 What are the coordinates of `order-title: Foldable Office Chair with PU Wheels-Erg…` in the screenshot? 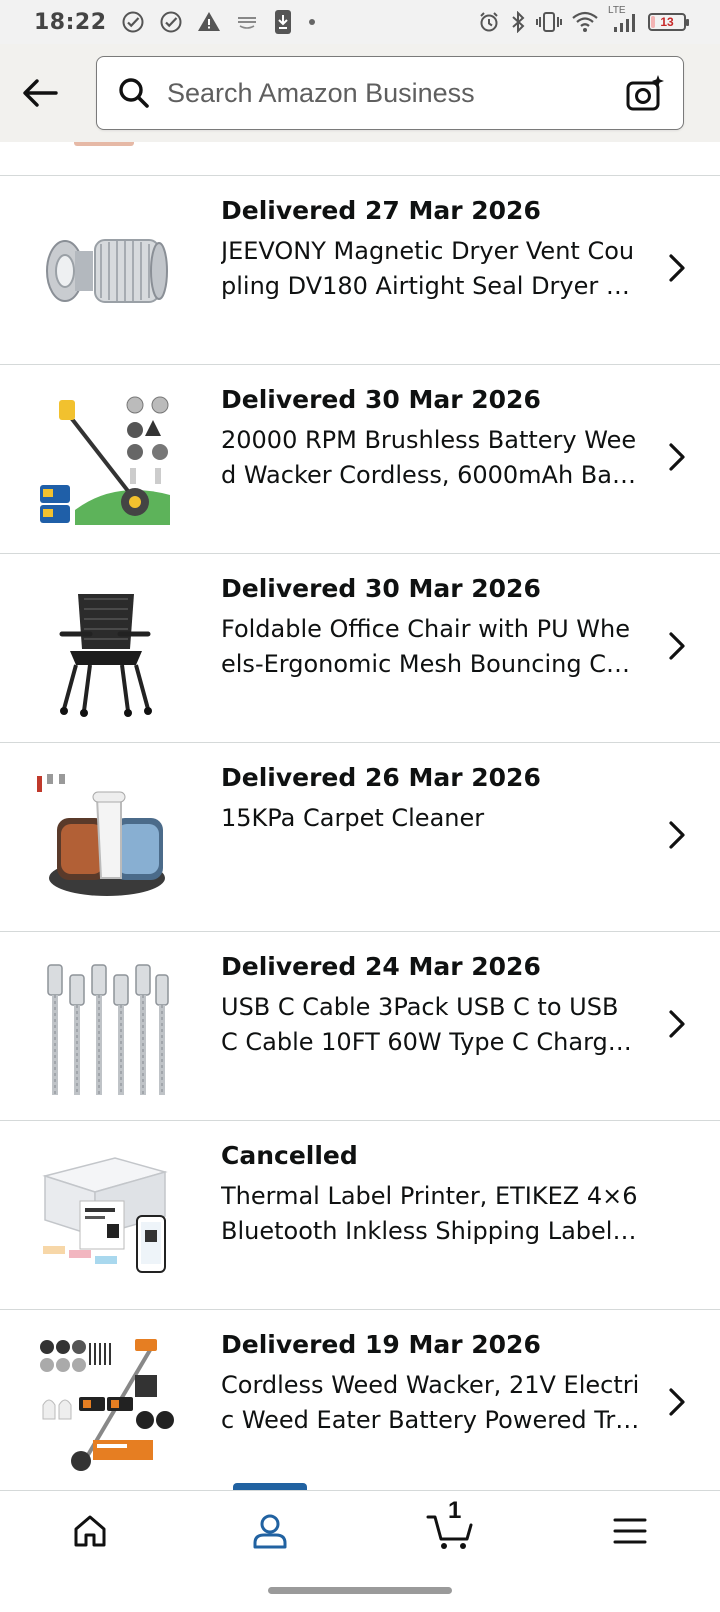 It's located at (428, 646).